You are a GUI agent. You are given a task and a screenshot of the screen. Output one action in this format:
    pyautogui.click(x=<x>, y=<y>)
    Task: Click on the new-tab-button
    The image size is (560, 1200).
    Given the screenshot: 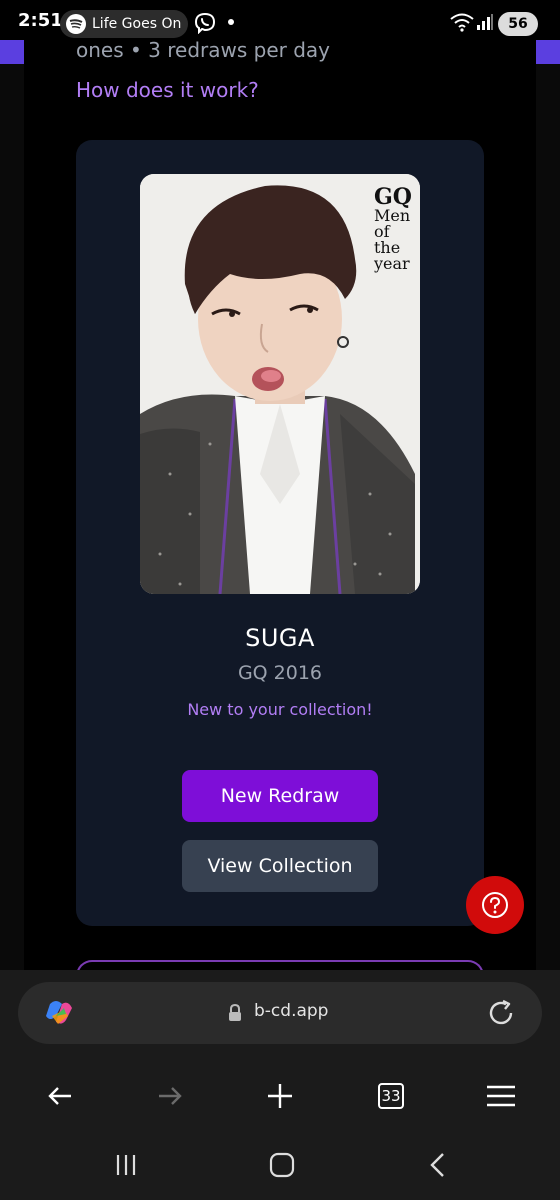 What is the action you would take?
    pyautogui.click(x=280, y=1096)
    